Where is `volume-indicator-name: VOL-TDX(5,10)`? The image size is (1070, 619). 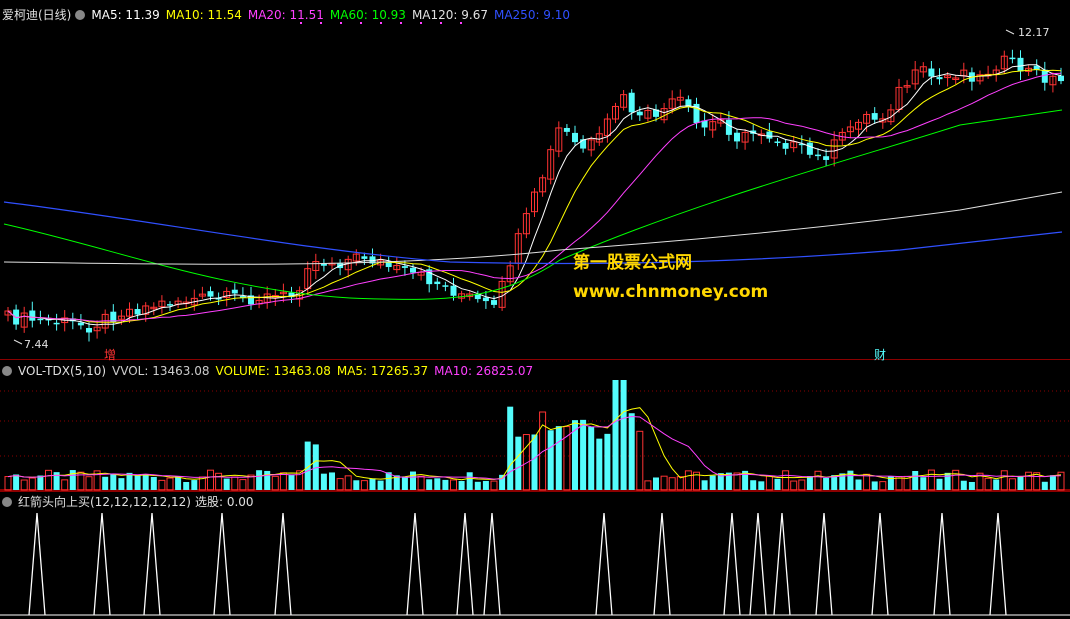
volume-indicator-name: VOL-TDX(5,10) is located at coordinates (62, 371).